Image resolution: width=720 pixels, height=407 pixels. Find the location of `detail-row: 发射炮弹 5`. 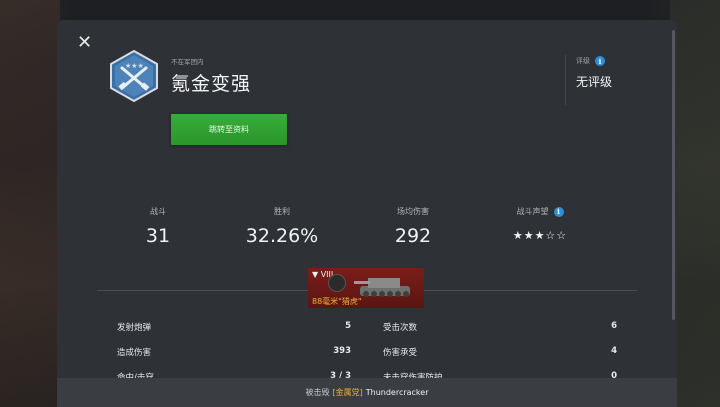

detail-row: 发射炮弹 5 is located at coordinates (234, 328).